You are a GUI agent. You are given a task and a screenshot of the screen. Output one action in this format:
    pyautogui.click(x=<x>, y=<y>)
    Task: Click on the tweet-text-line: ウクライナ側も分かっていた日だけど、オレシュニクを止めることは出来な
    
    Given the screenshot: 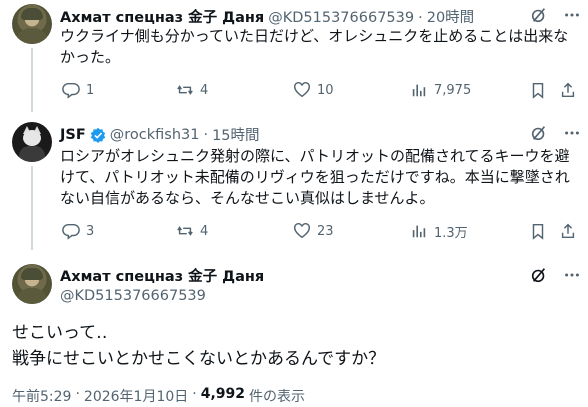 What is the action you would take?
    pyautogui.click(x=314, y=36)
    